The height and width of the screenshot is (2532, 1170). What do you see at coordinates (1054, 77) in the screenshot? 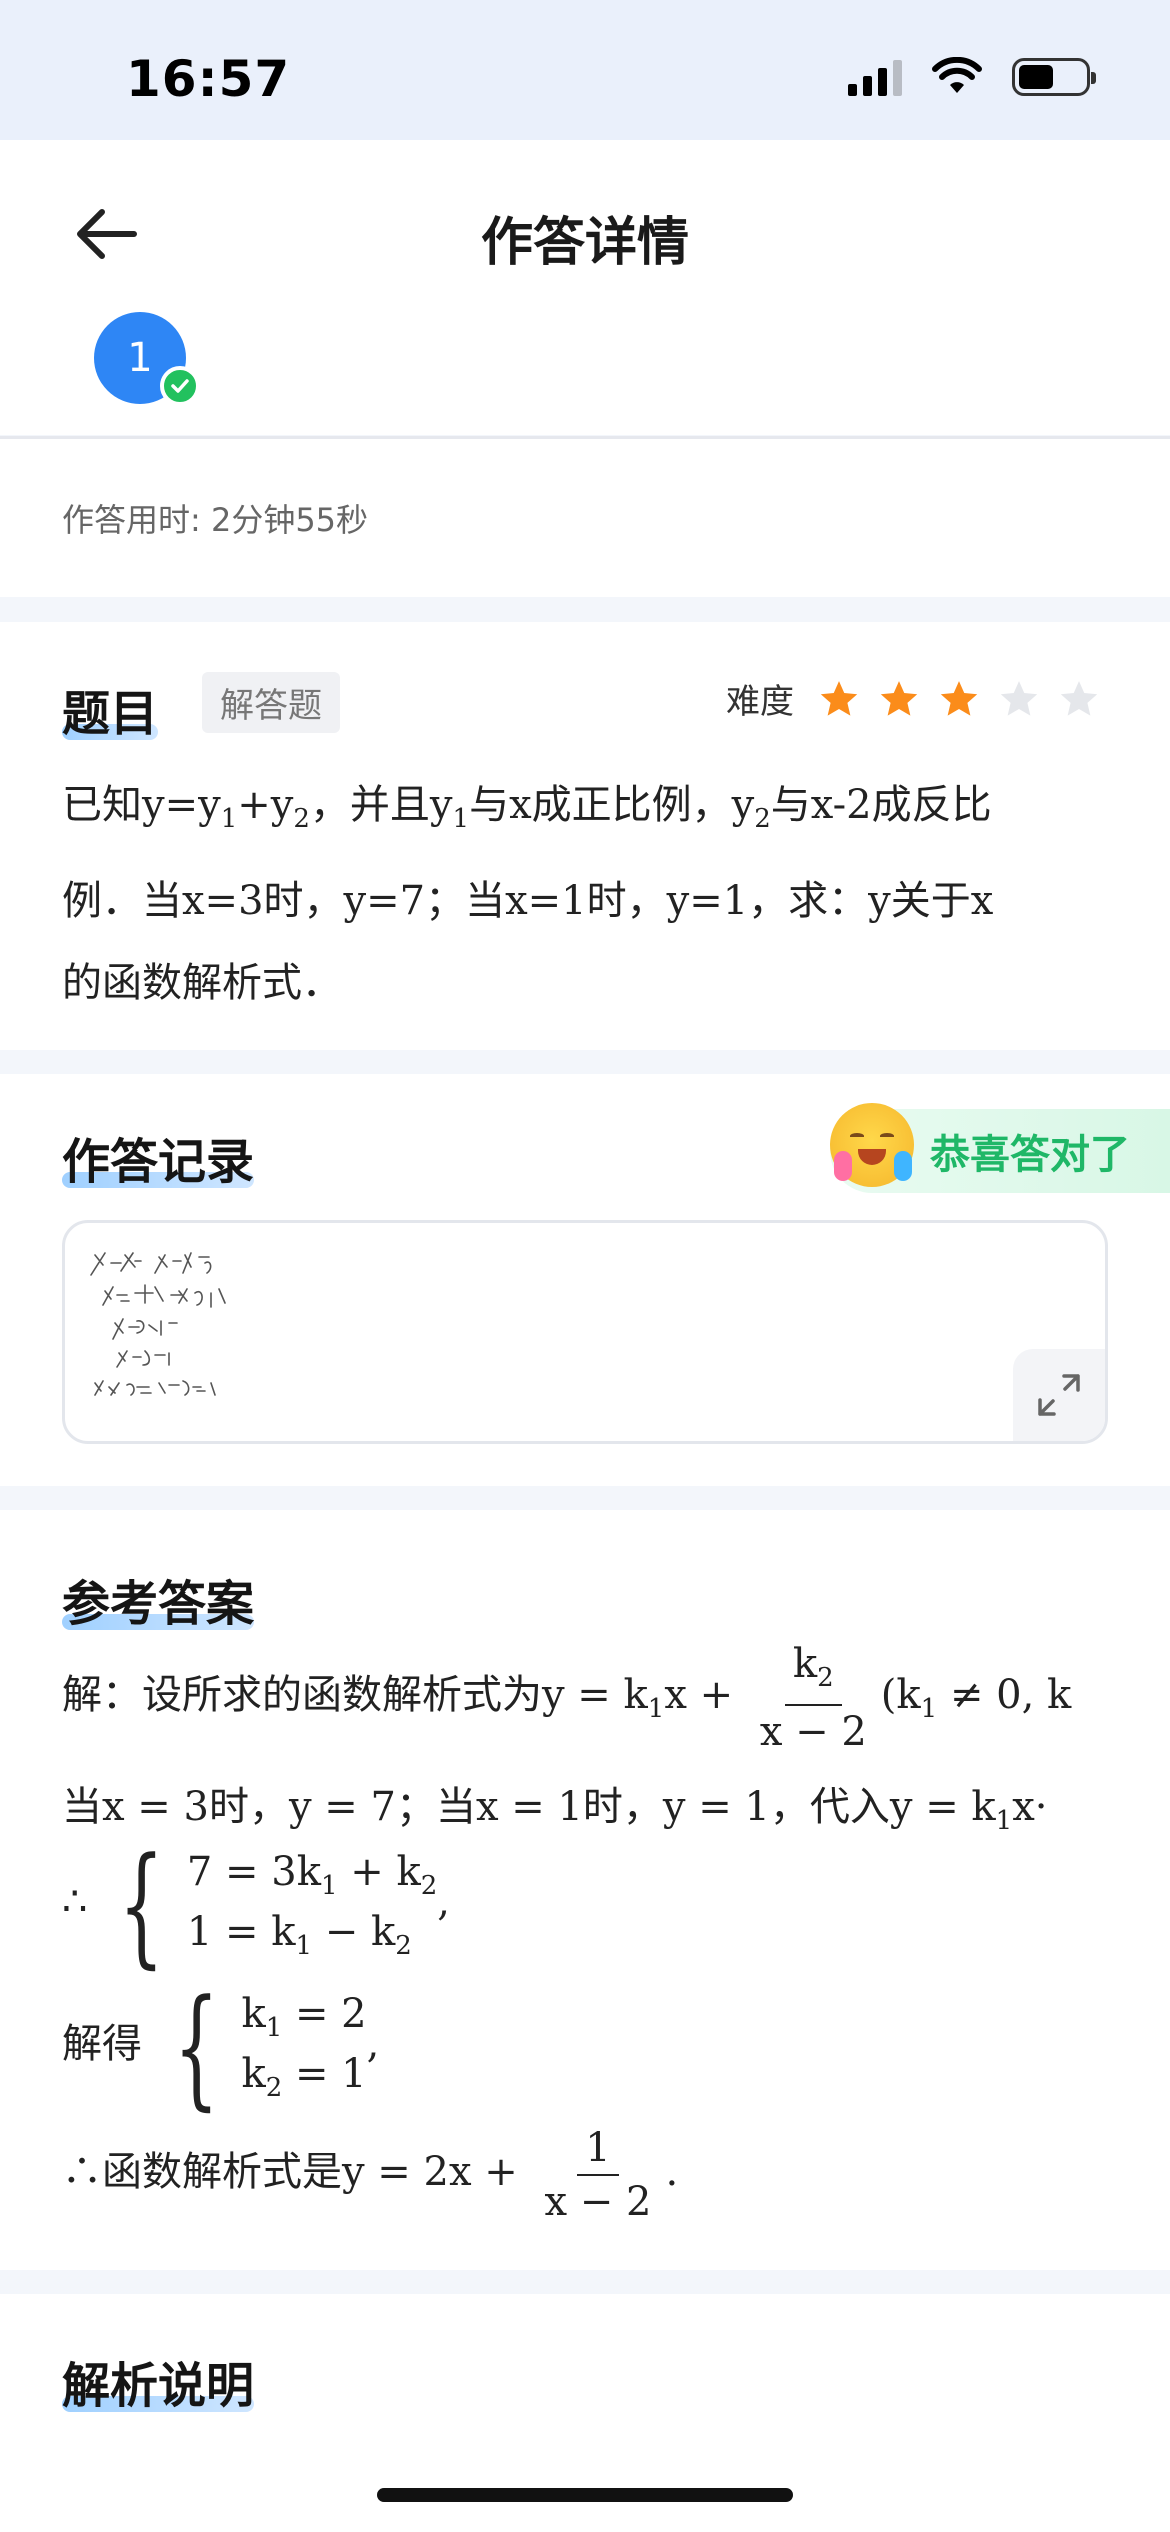
I see `battery-icon` at bounding box center [1054, 77].